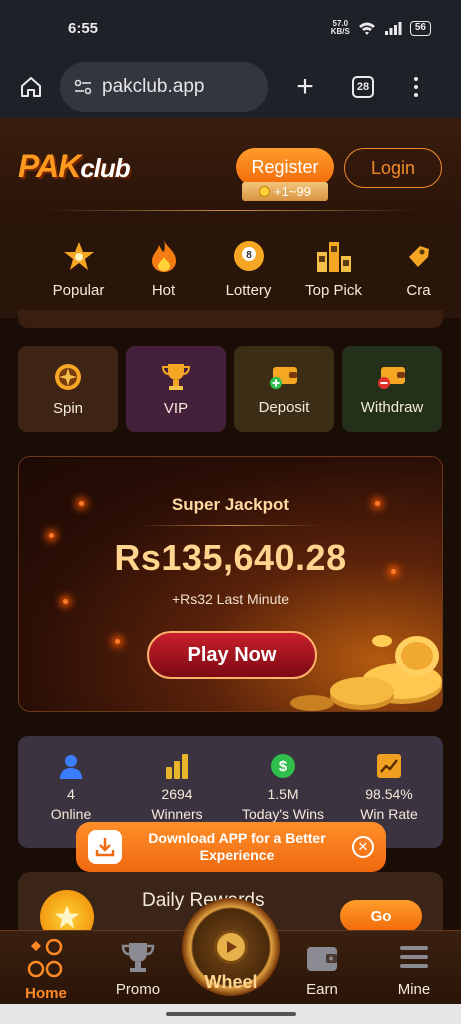  Describe the element at coordinates (340, 31) in the screenshot. I see `network-speed-unit: KB/S` at that location.